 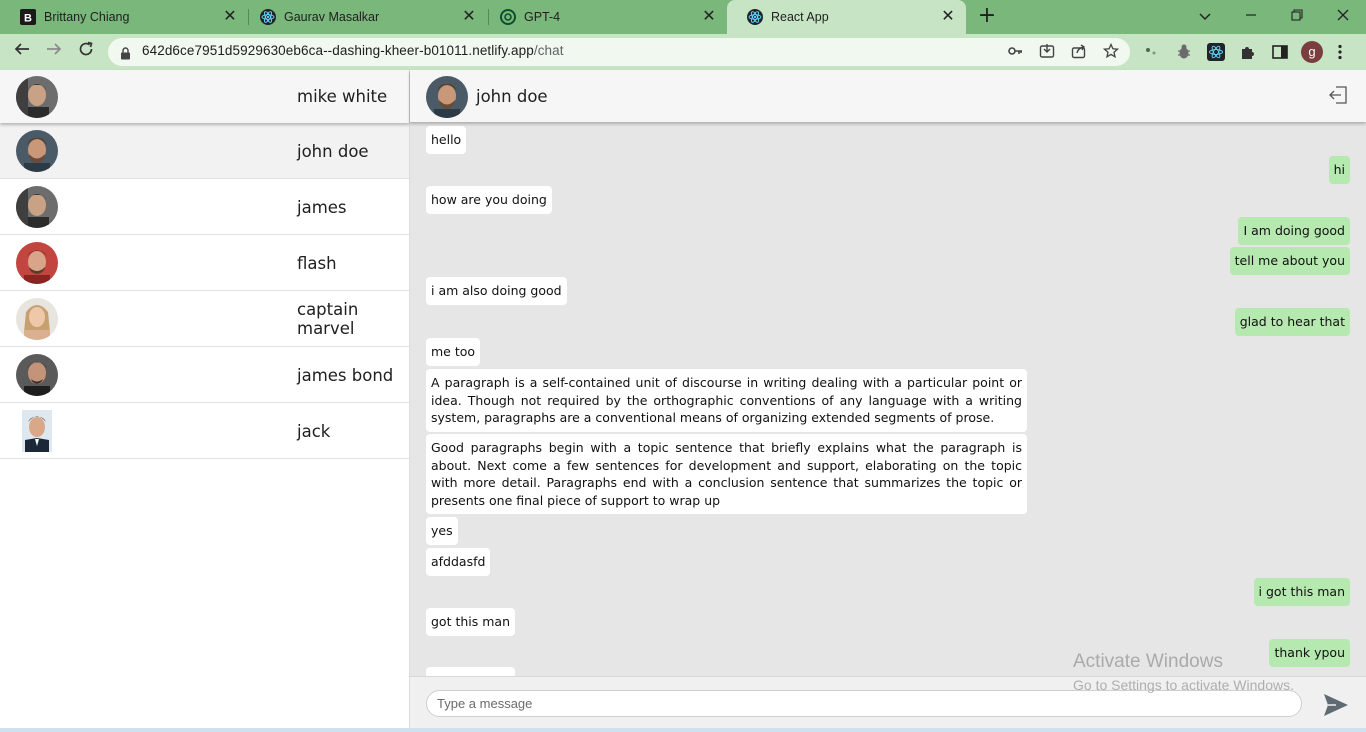 I want to click on message-outgoing: I am doing good, so click(x=1294, y=231).